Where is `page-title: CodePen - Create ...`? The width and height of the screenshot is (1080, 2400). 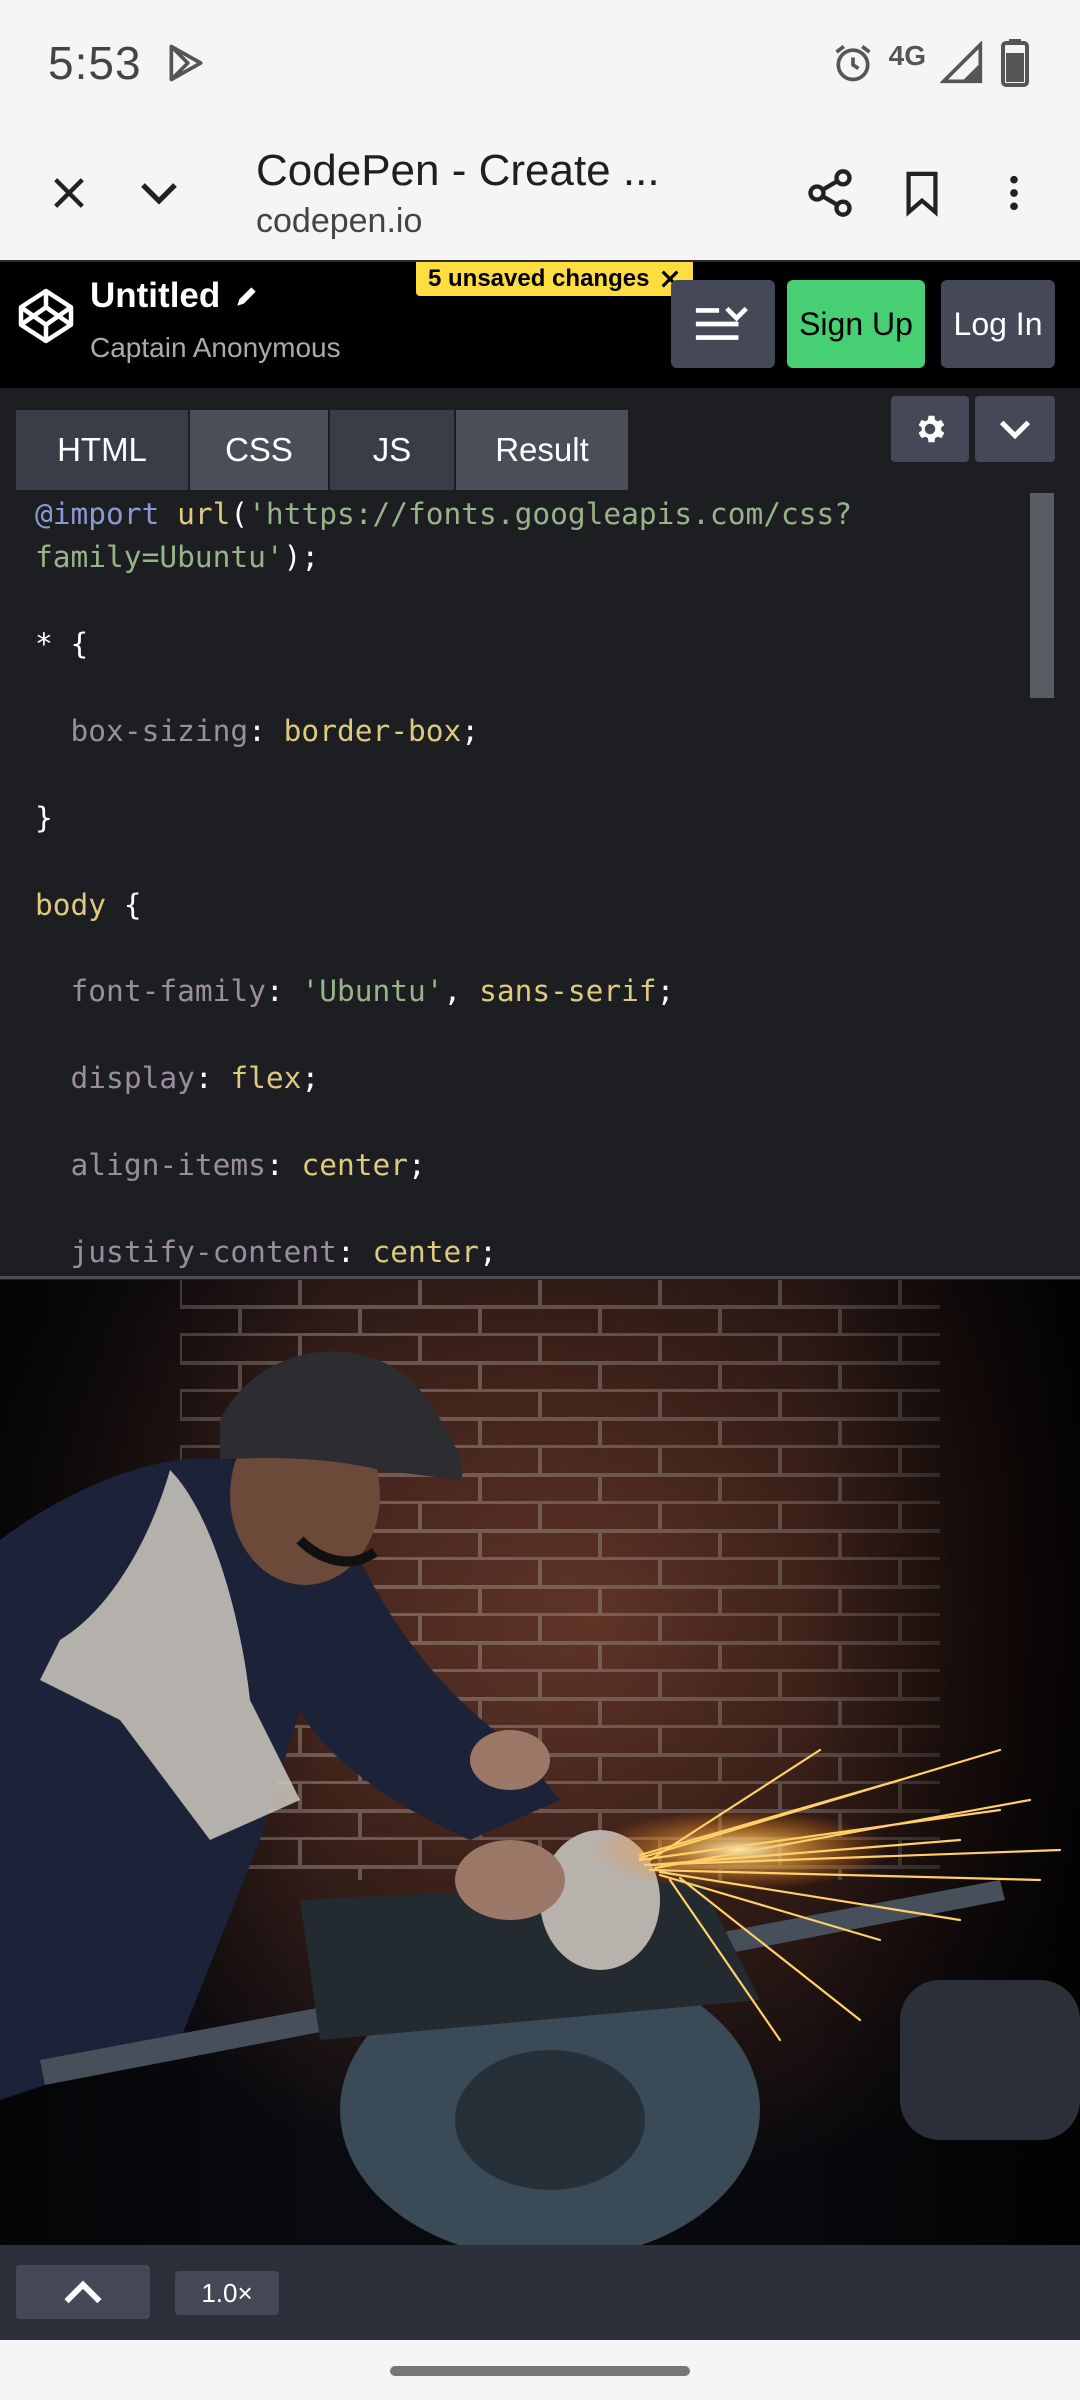 page-title: CodePen - Create ... is located at coordinates (458, 170).